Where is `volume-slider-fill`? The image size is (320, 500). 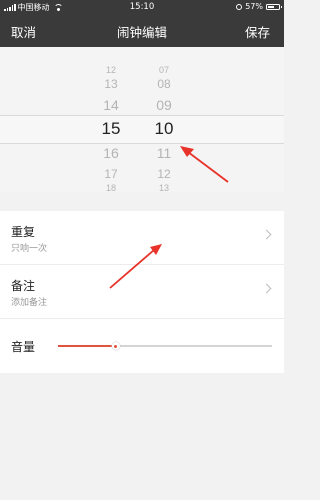 volume-slider-fill is located at coordinates (87, 346).